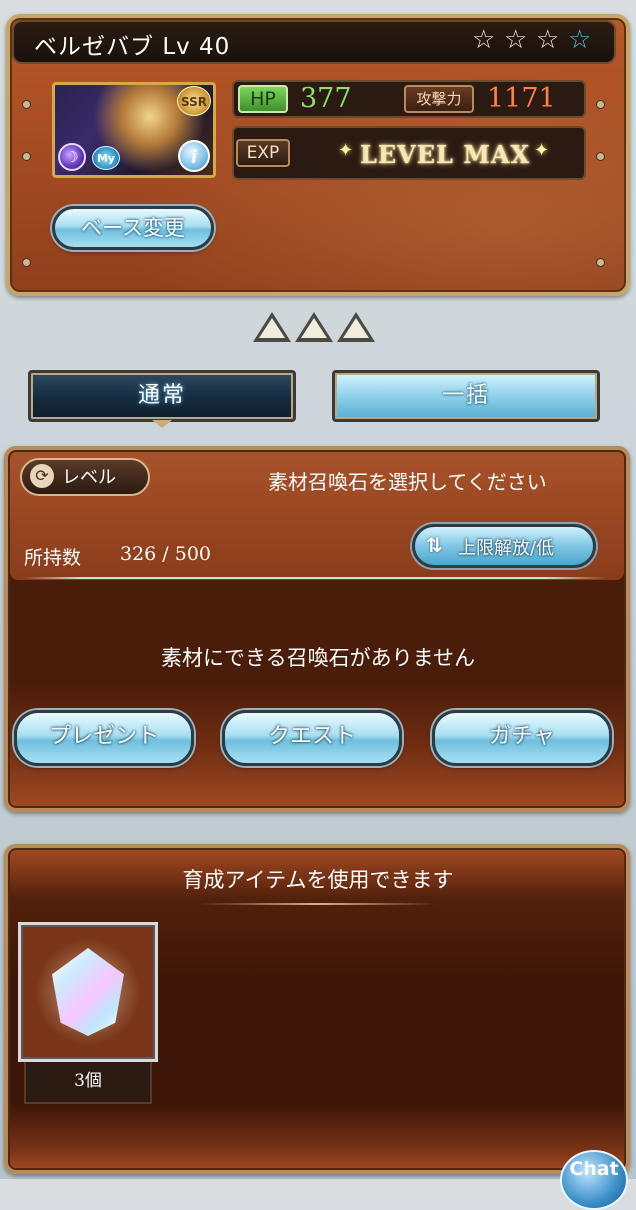 The height and width of the screenshot is (1210, 636). Describe the element at coordinates (312, 738) in the screenshot. I see `quest-button: クエスト` at that location.